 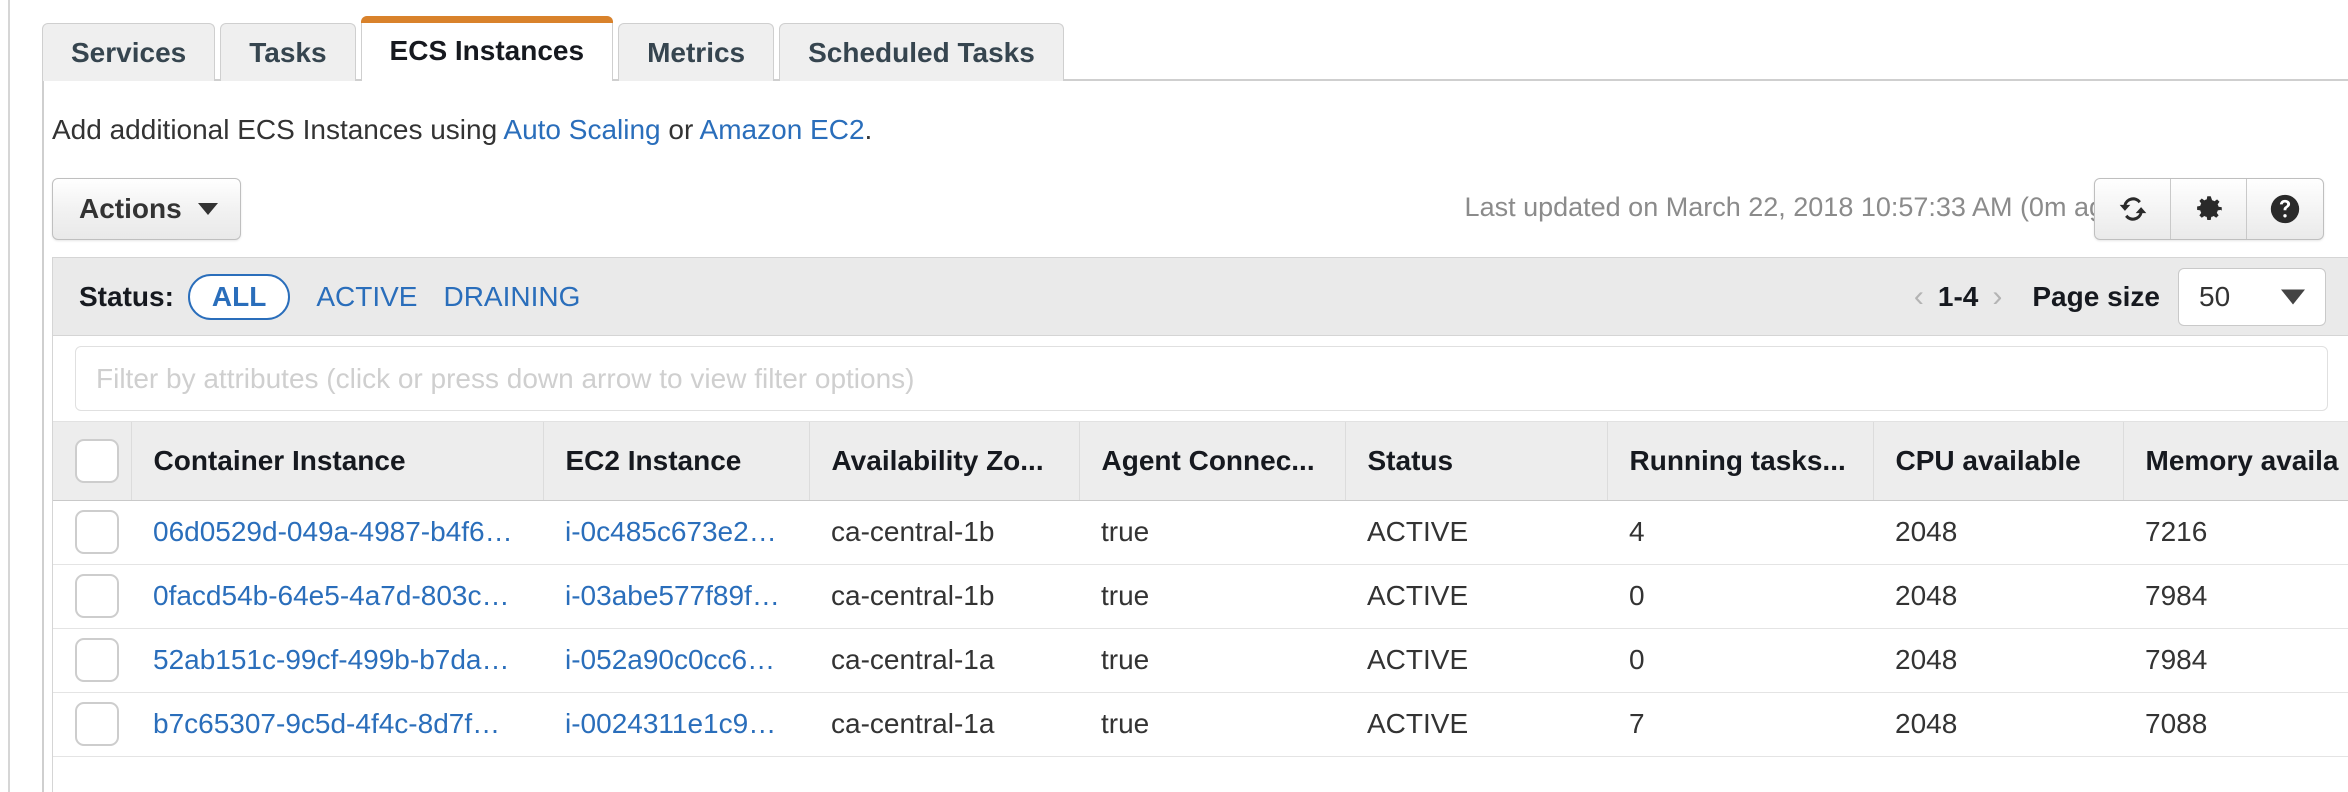 I want to click on help-icon, so click(x=2285, y=209).